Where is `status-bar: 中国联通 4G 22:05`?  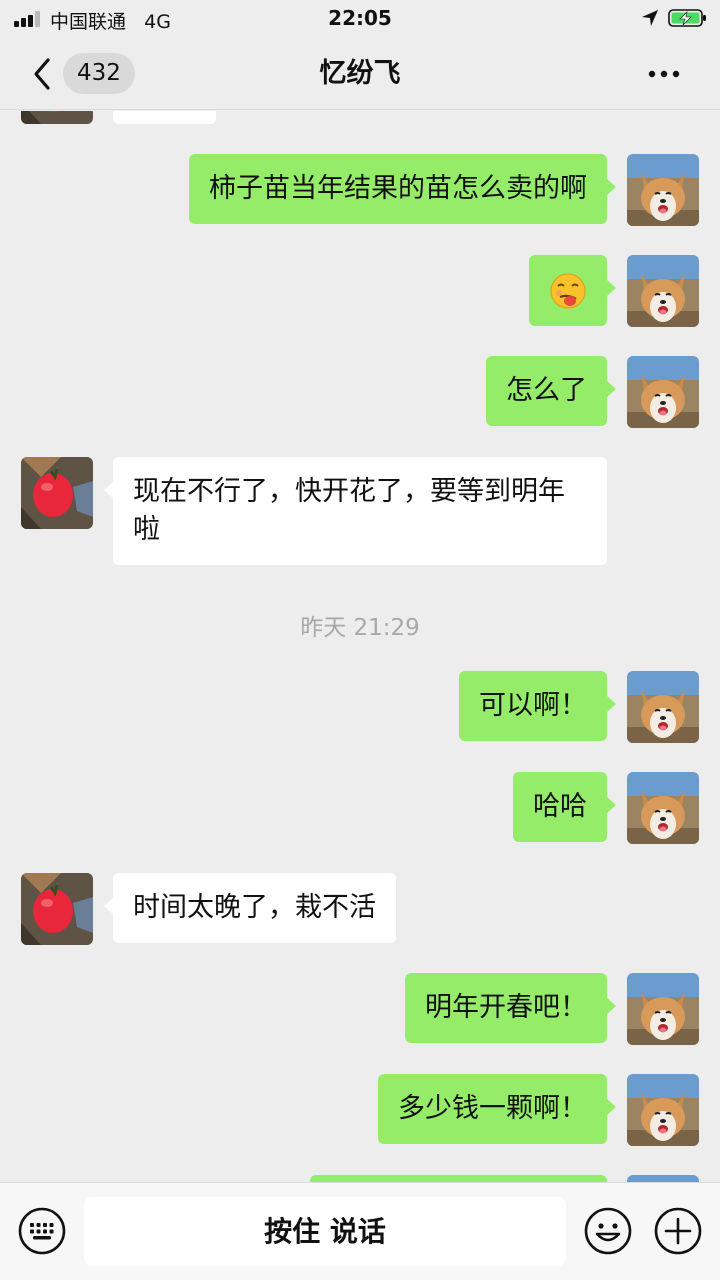
status-bar: 中国联通 4G 22:05 is located at coordinates (360, 19).